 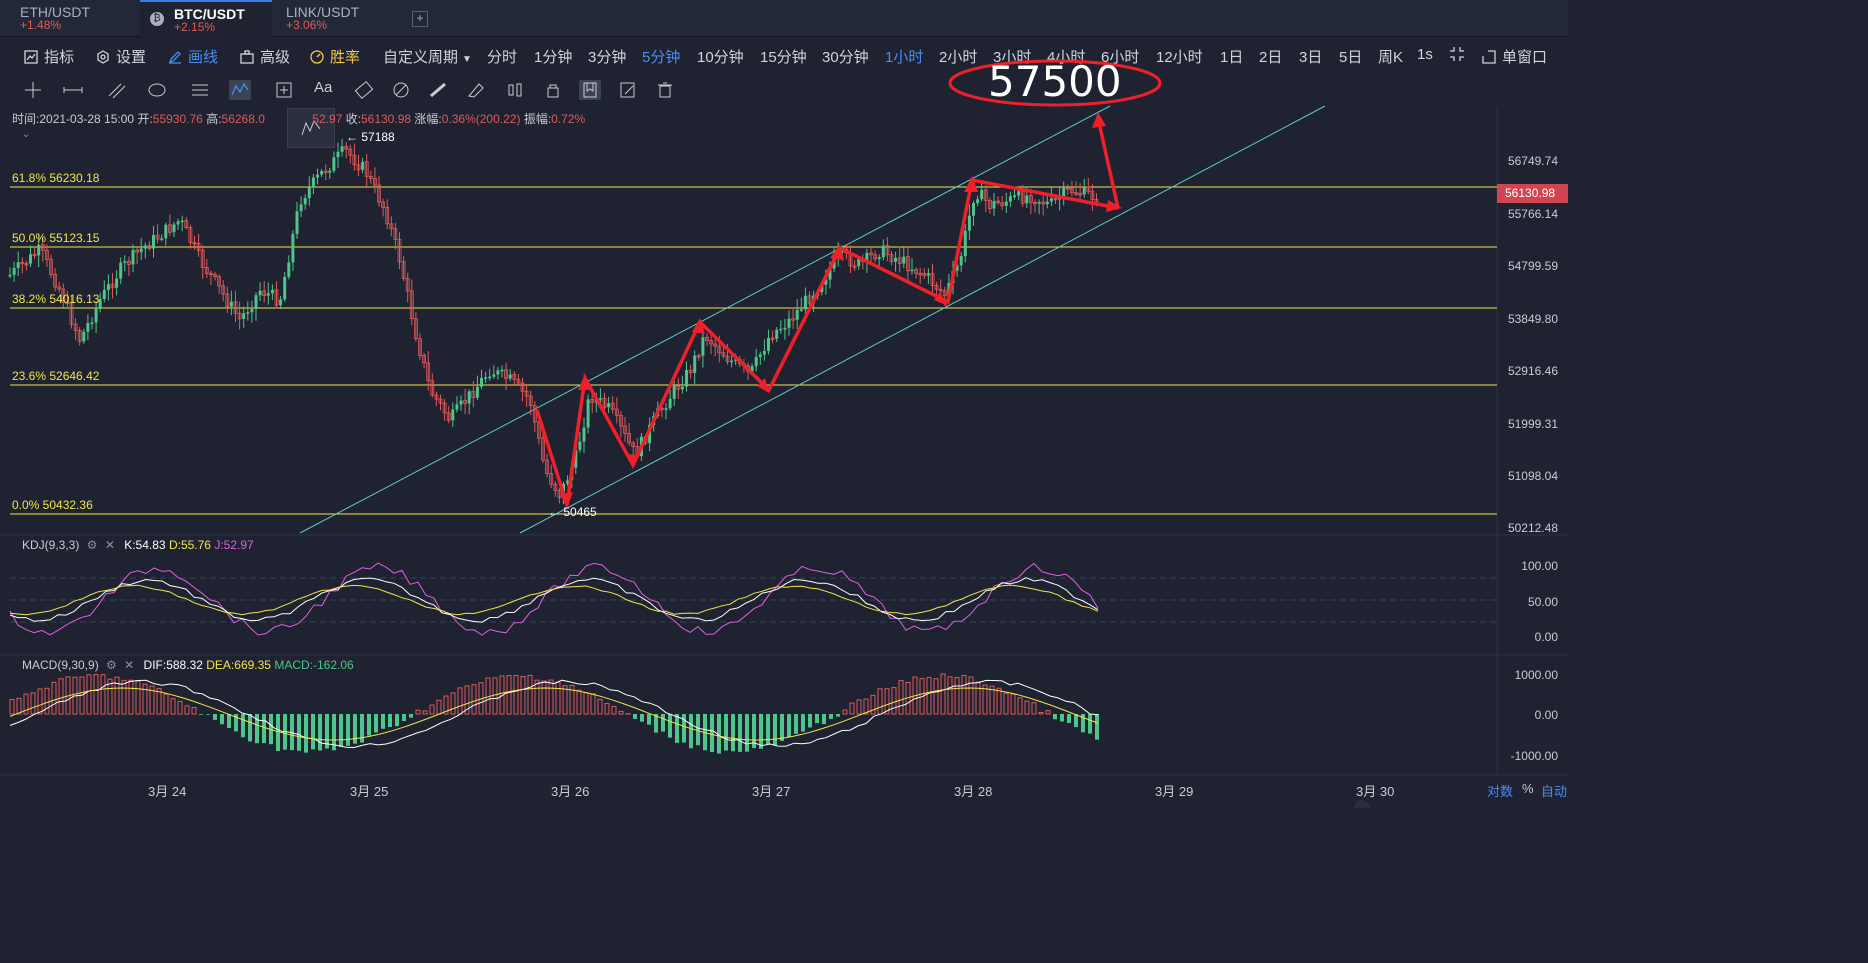 What do you see at coordinates (56, 238) in the screenshot?
I see `fib-label-500: 50.0% 55123.15` at bounding box center [56, 238].